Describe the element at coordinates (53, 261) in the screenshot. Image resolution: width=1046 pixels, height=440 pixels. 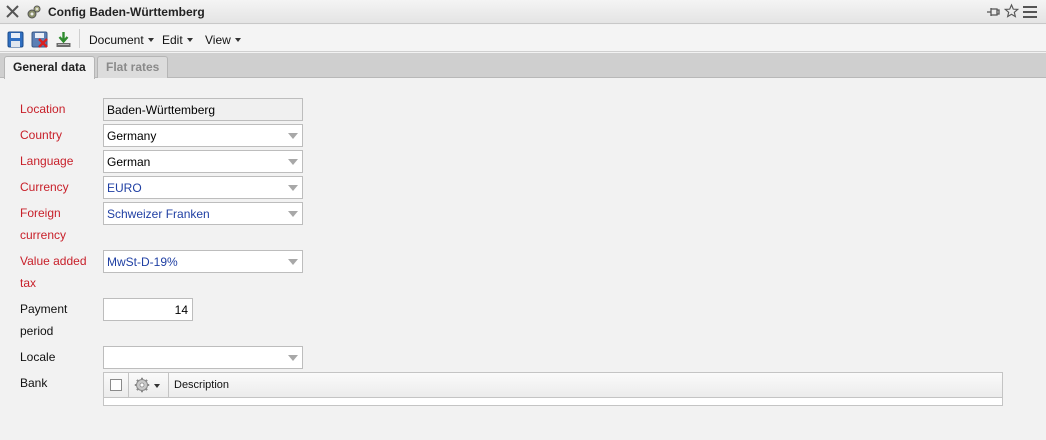
I see `vat-label-line1: Value added` at that location.